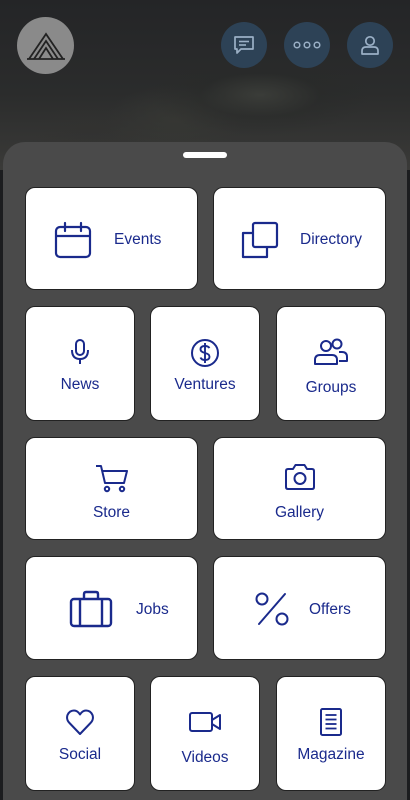 The image size is (410, 800). Describe the element at coordinates (91, 609) in the screenshot. I see `briefcase-icon` at that location.